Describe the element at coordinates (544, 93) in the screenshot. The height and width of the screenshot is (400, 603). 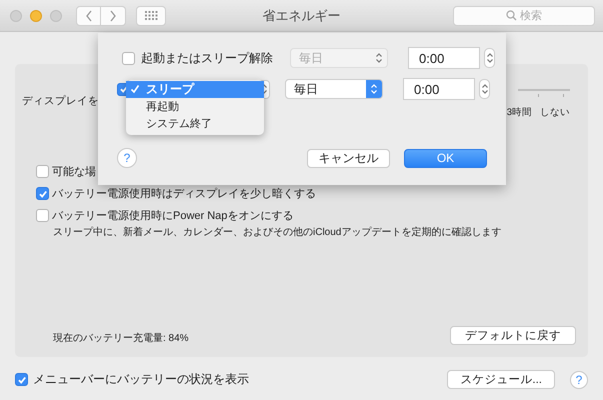
I see `slider-track` at that location.